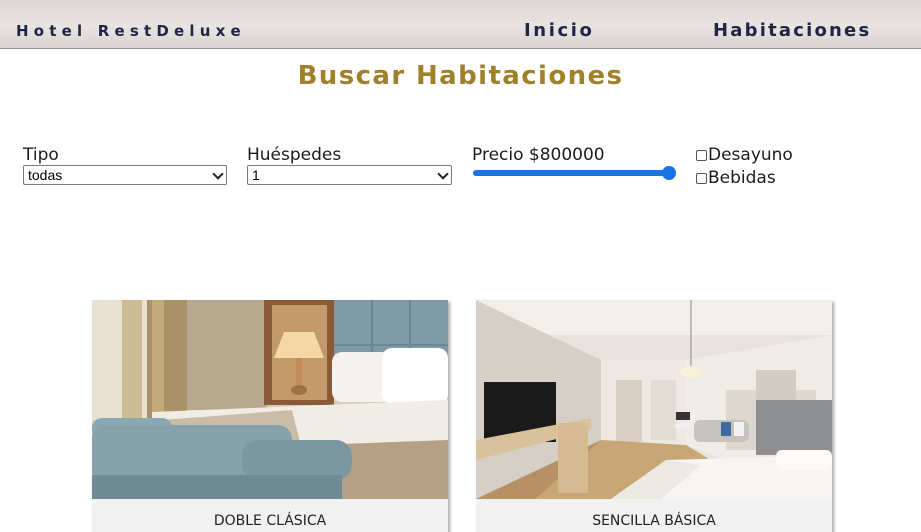 This screenshot has height=532, width=921. What do you see at coordinates (45, 175) in the screenshot?
I see `tipo-select-value: todas` at bounding box center [45, 175].